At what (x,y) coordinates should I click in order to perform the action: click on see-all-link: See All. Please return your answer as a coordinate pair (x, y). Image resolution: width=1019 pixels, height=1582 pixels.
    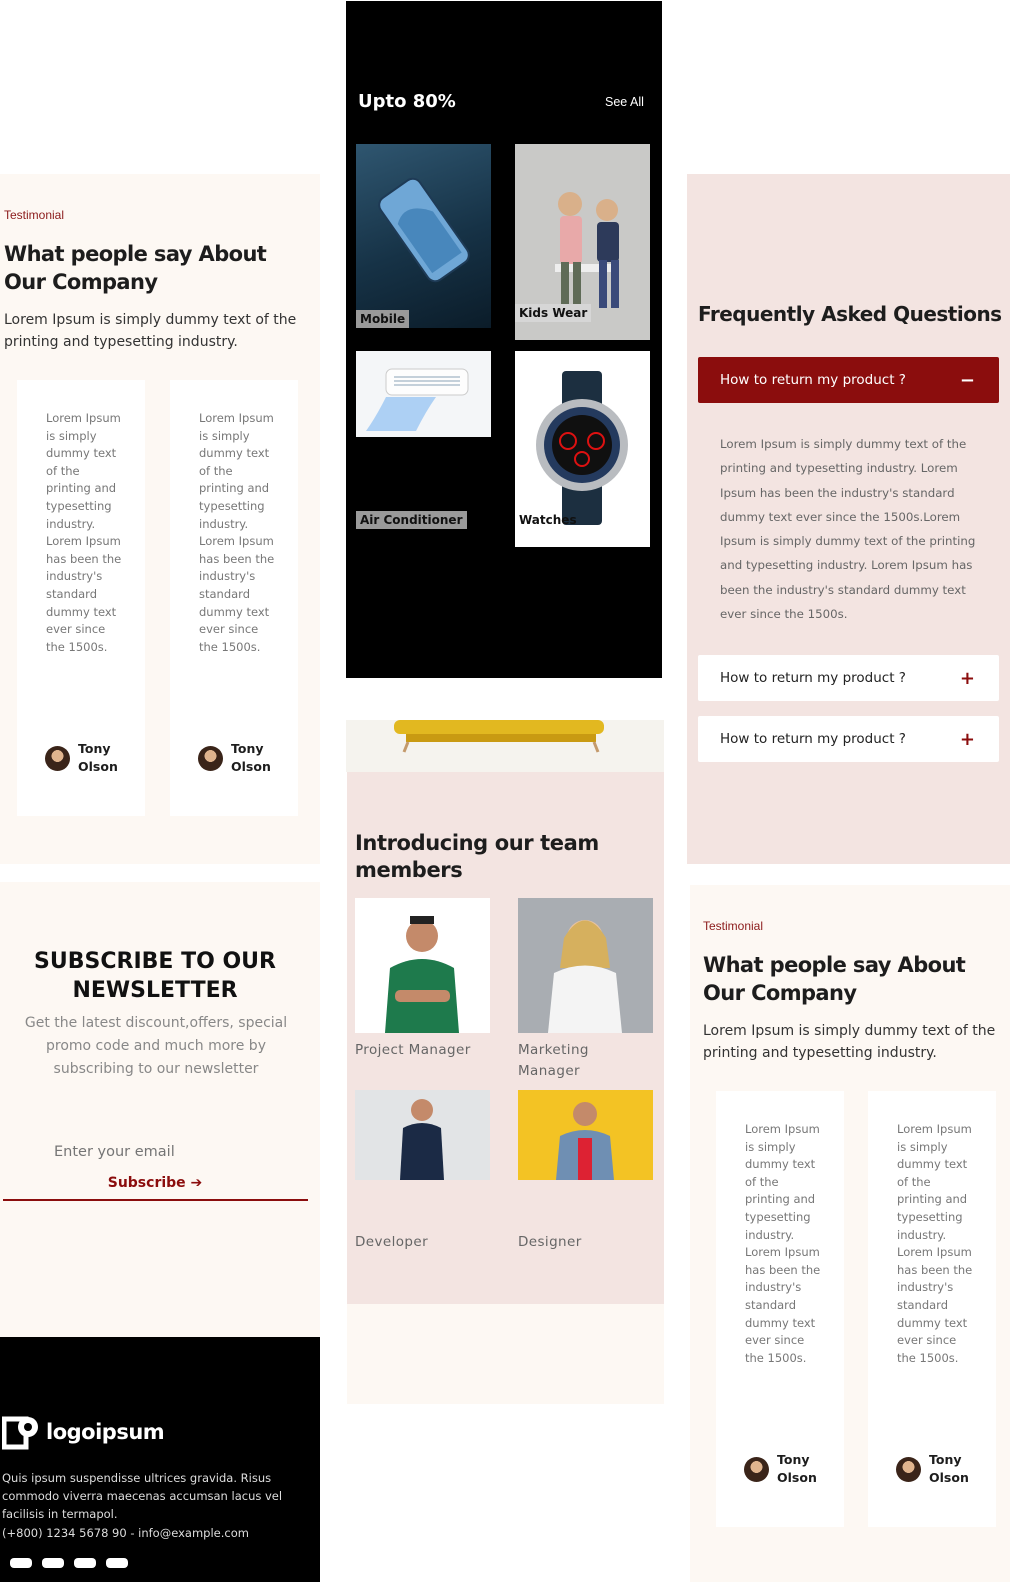
    Looking at the image, I should click on (624, 102).